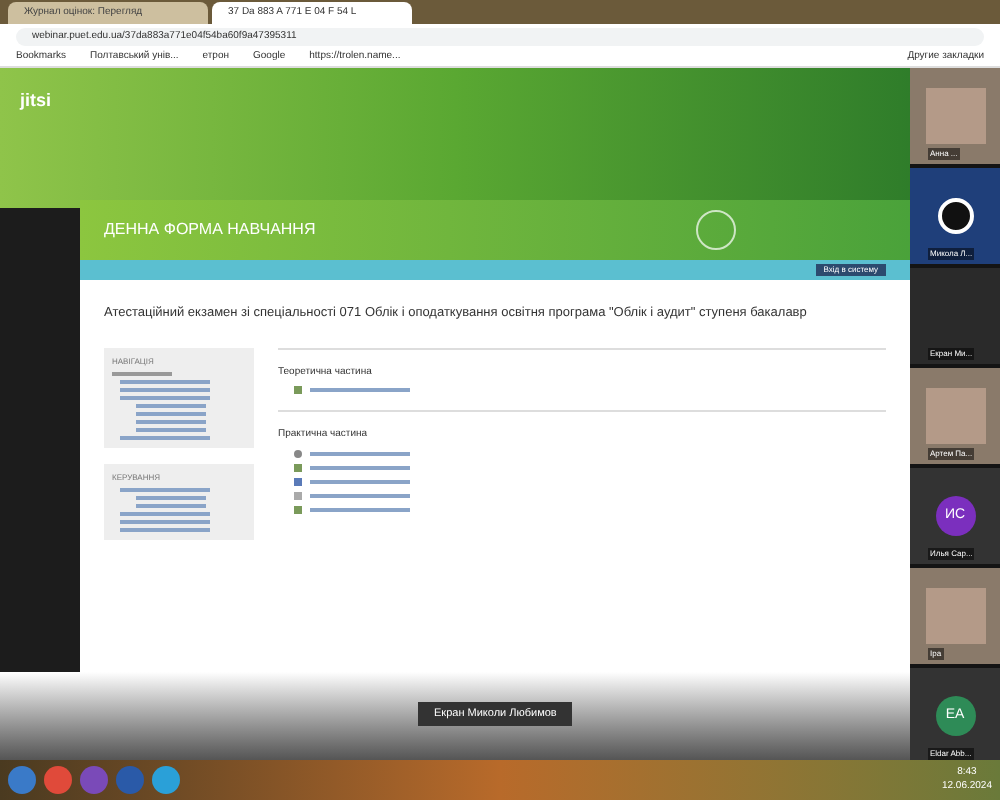 The height and width of the screenshot is (800, 1000). Describe the element at coordinates (955, 216) in the screenshot. I see `obs-logo-icon` at that location.